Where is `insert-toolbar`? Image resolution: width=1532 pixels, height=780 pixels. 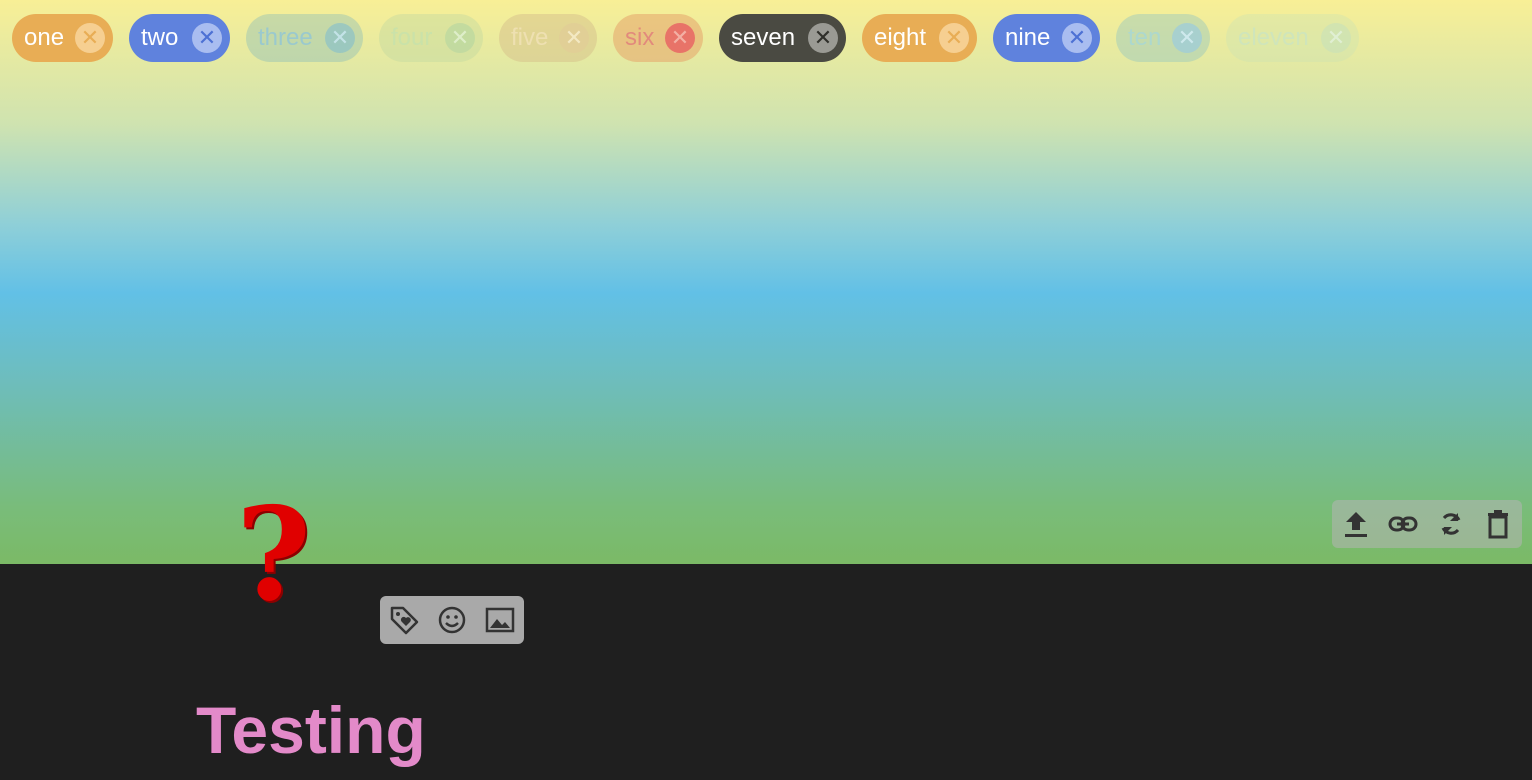 insert-toolbar is located at coordinates (452, 620).